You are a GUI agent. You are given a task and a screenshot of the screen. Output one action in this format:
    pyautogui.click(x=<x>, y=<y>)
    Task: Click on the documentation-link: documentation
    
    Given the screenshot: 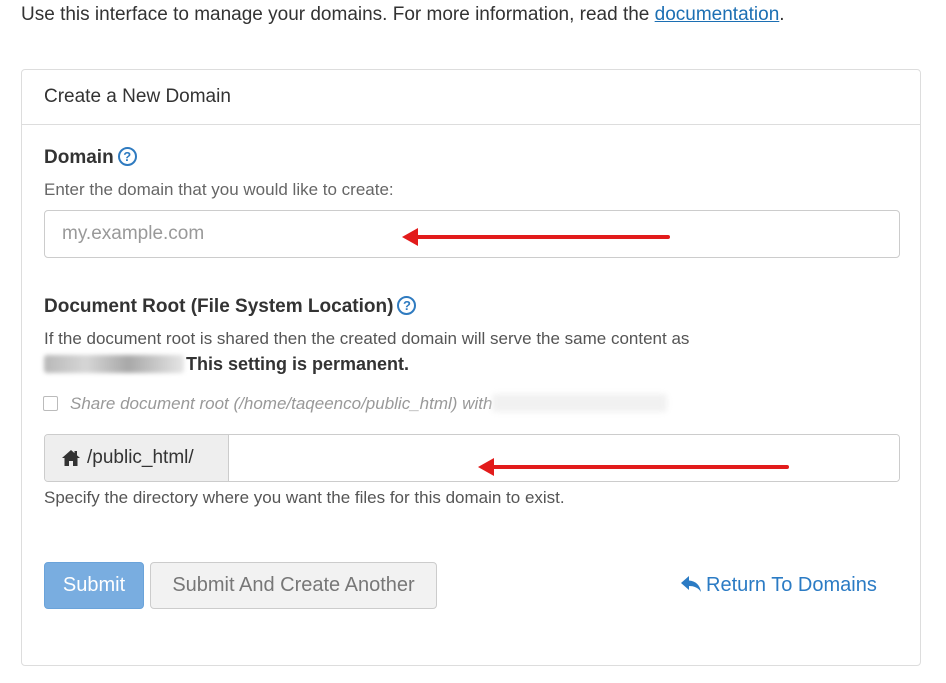 What is the action you would take?
    pyautogui.click(x=717, y=14)
    